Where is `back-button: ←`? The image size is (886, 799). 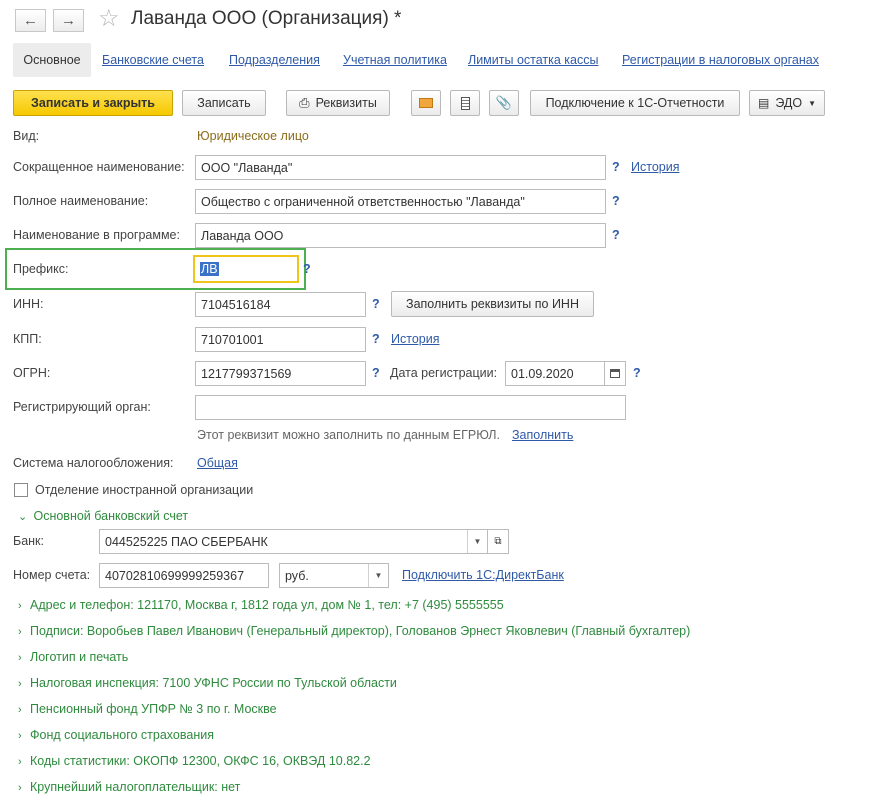
back-button: ← is located at coordinates (30, 20).